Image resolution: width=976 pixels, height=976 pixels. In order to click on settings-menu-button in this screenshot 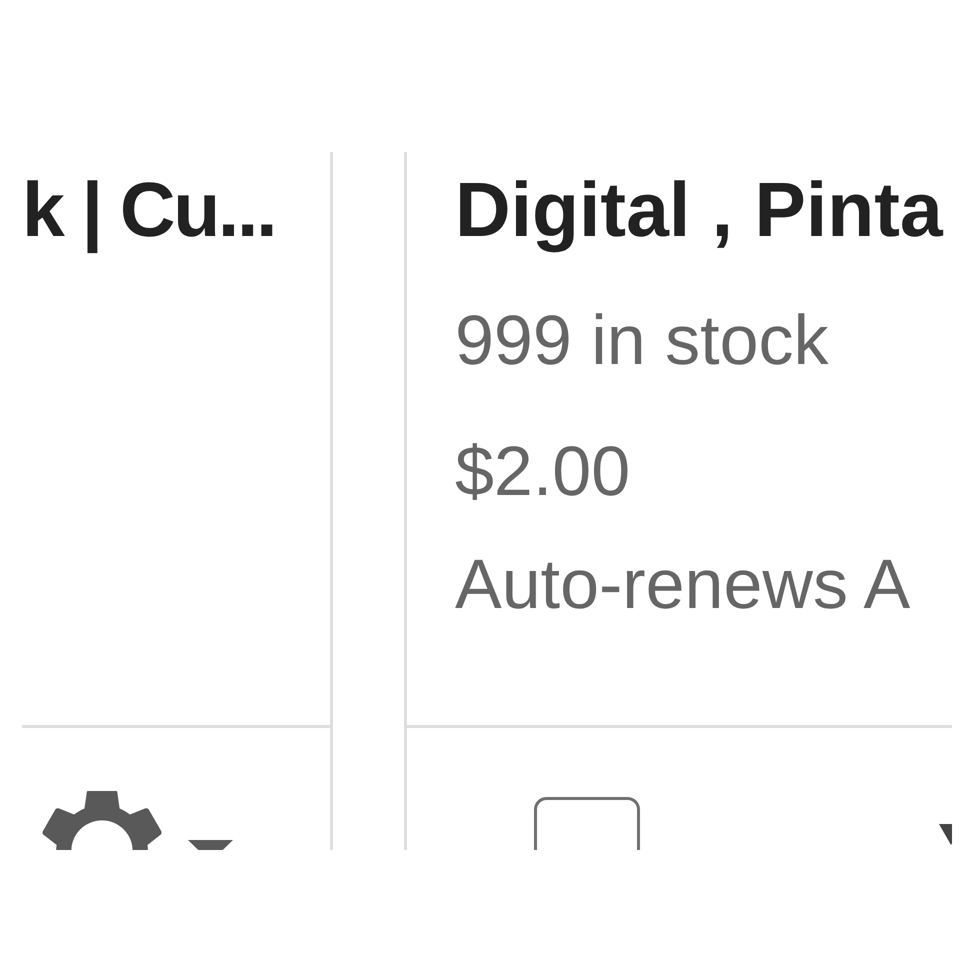, I will do `click(137, 820)`.